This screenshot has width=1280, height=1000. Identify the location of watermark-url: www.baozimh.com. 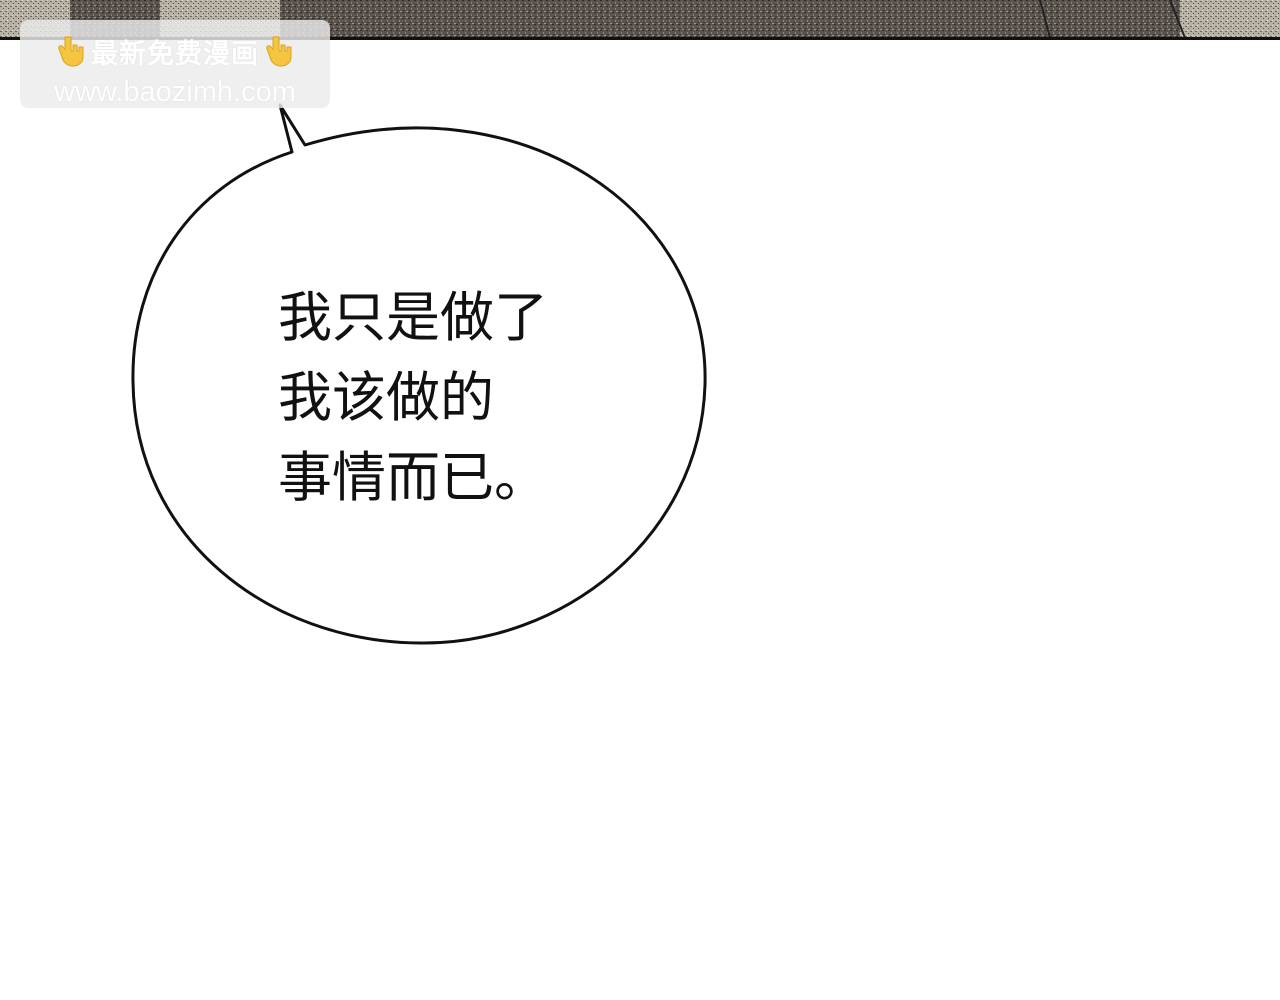
(175, 92).